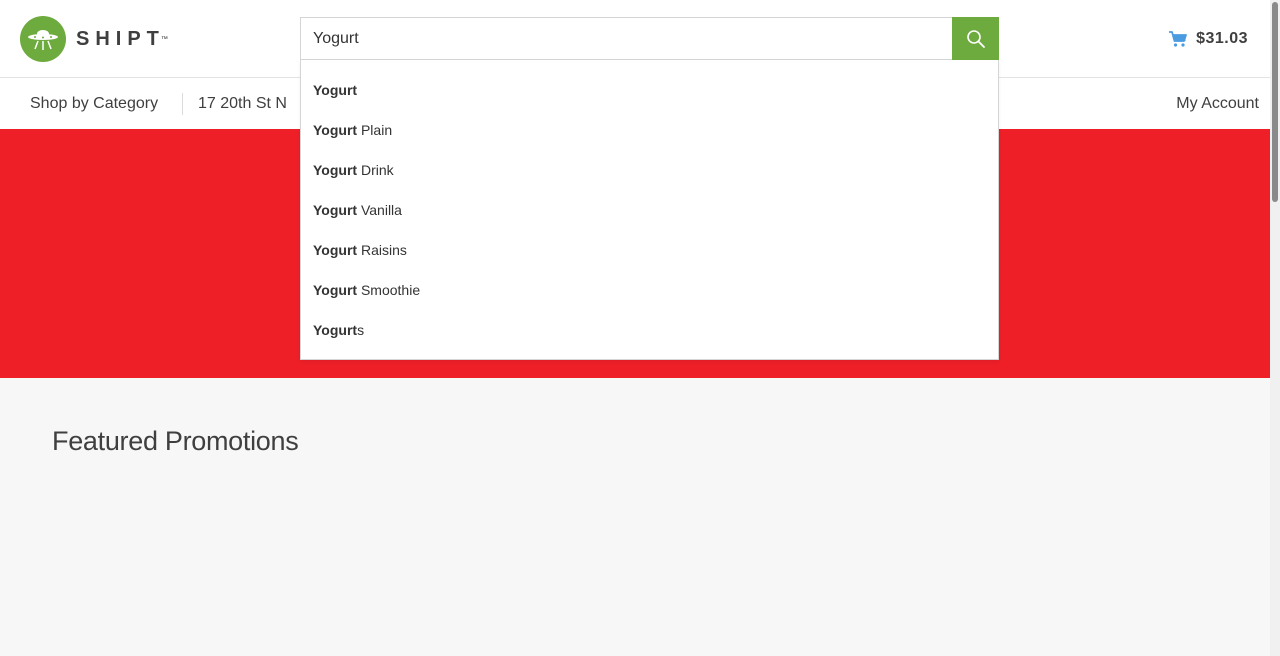 This screenshot has height=656, width=1280. Describe the element at coordinates (649, 290) in the screenshot. I see `suggestion-item: Yogurt Smoothie` at that location.